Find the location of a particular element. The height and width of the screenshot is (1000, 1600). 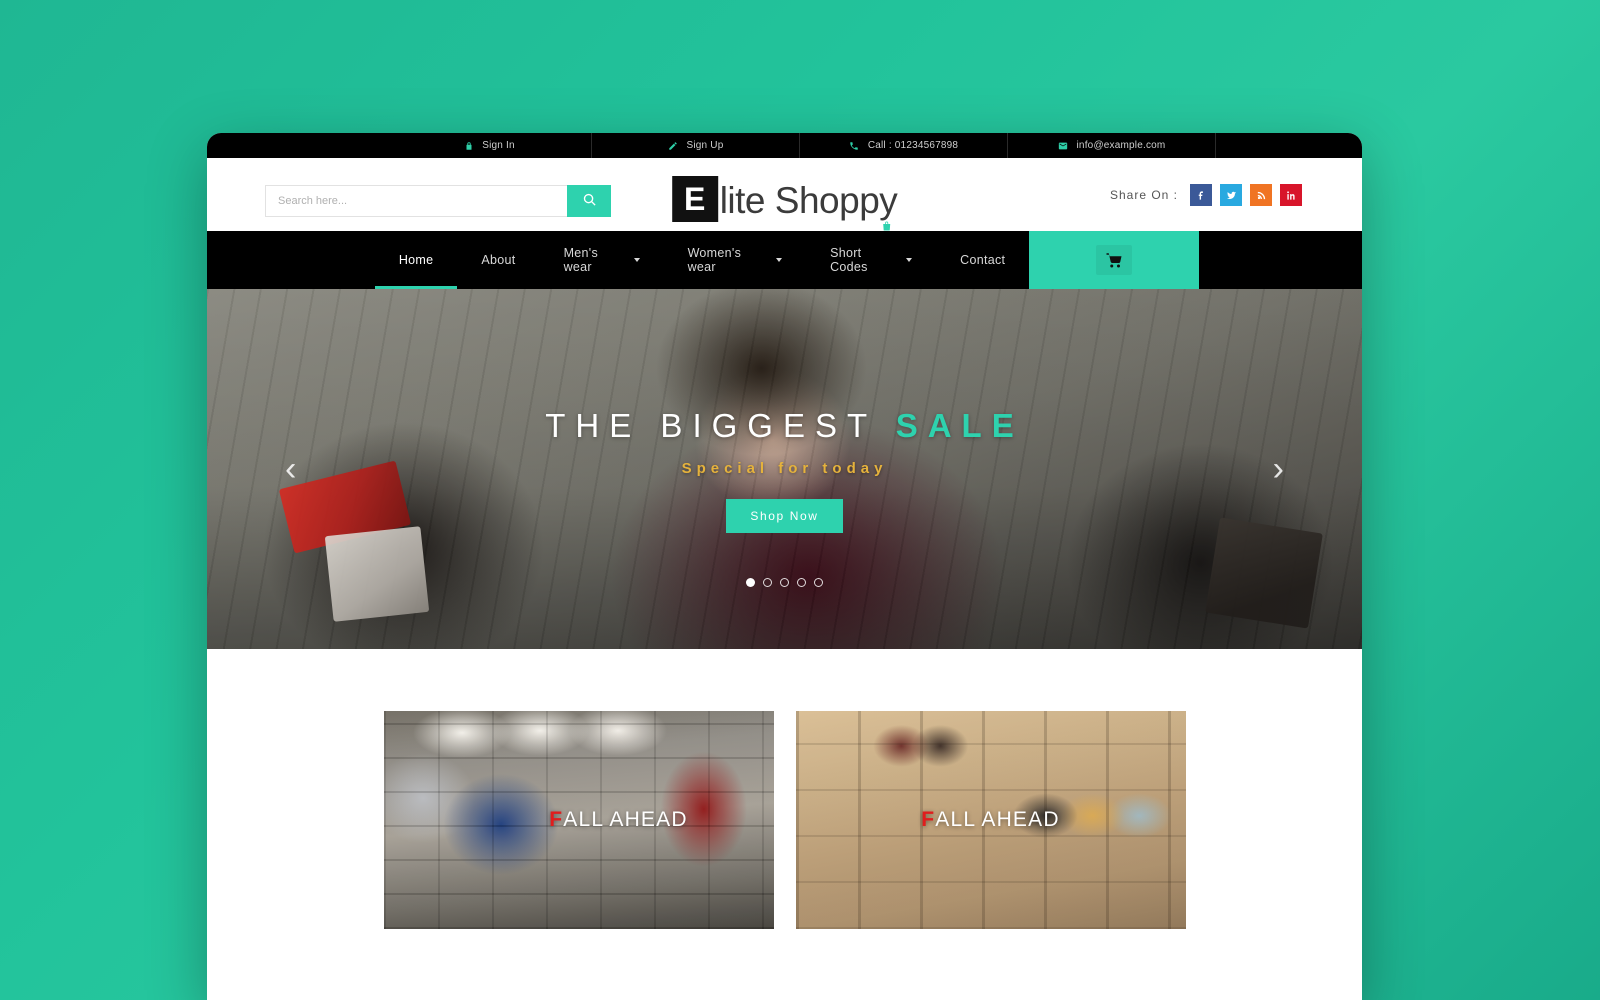

nav-label-womens-wear: Women's wear is located at coordinates (714, 260).